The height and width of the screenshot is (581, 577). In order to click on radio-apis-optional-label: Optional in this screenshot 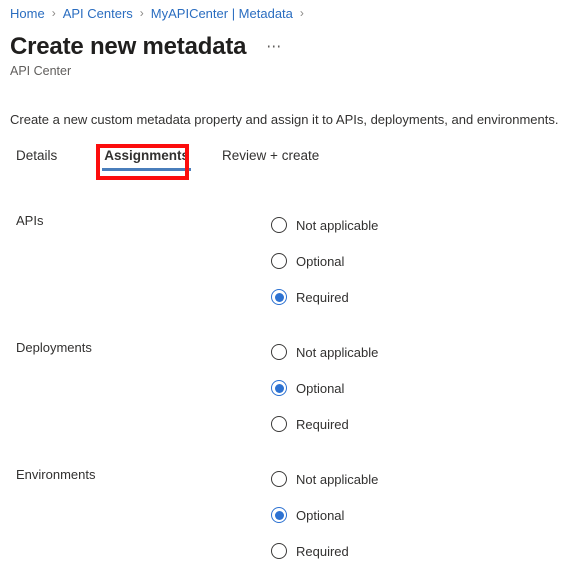, I will do `click(320, 261)`.